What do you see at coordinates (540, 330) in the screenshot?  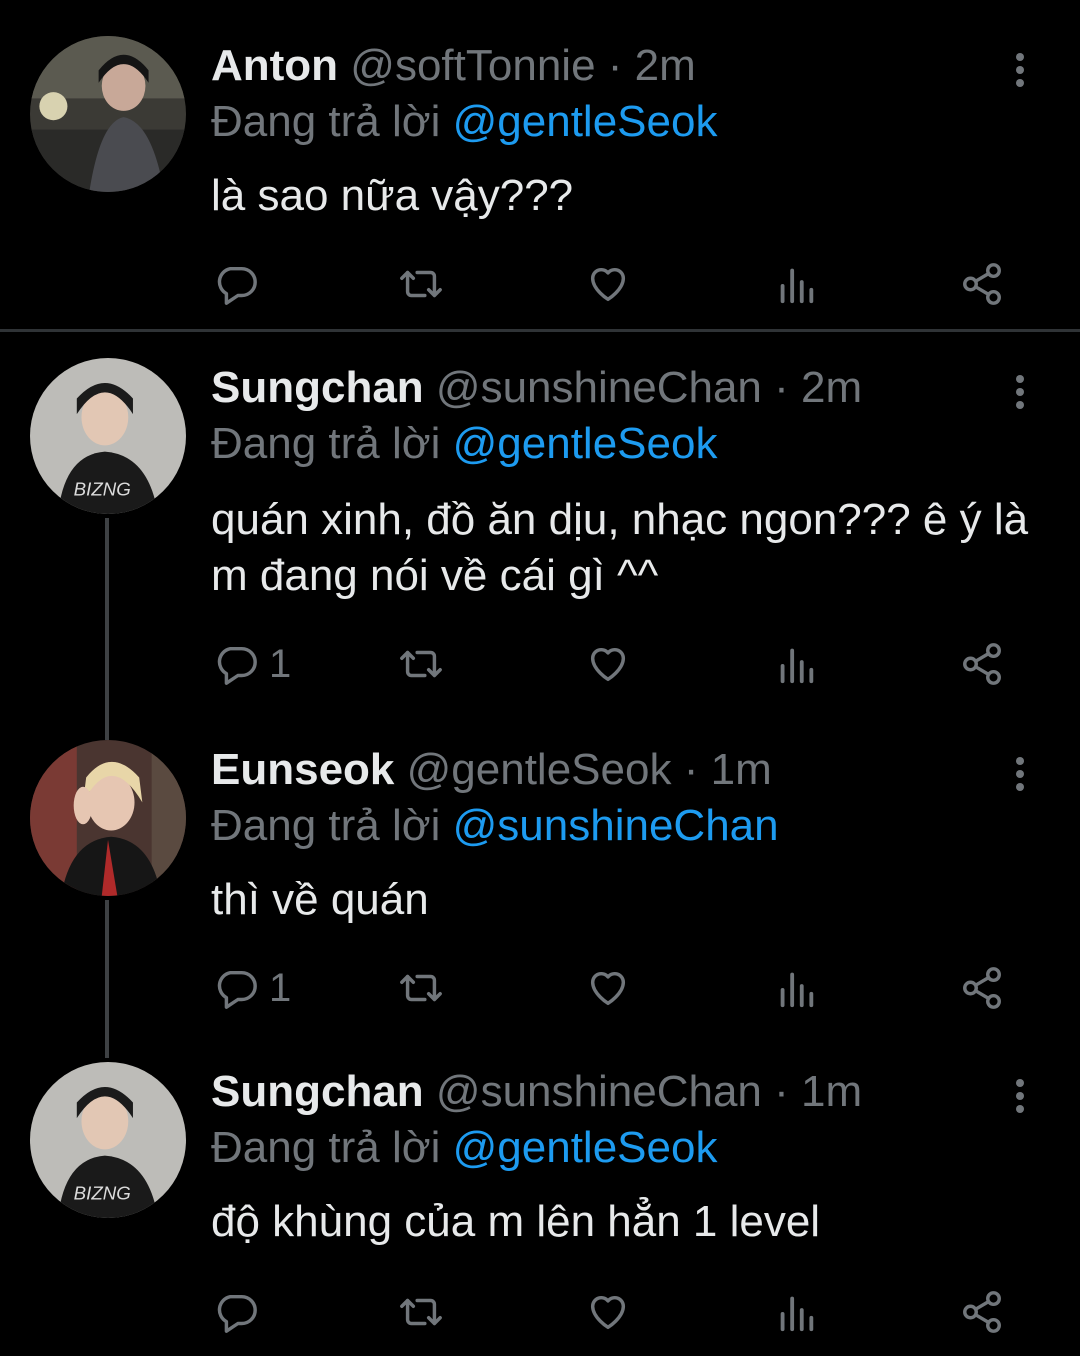 I see `divider` at bounding box center [540, 330].